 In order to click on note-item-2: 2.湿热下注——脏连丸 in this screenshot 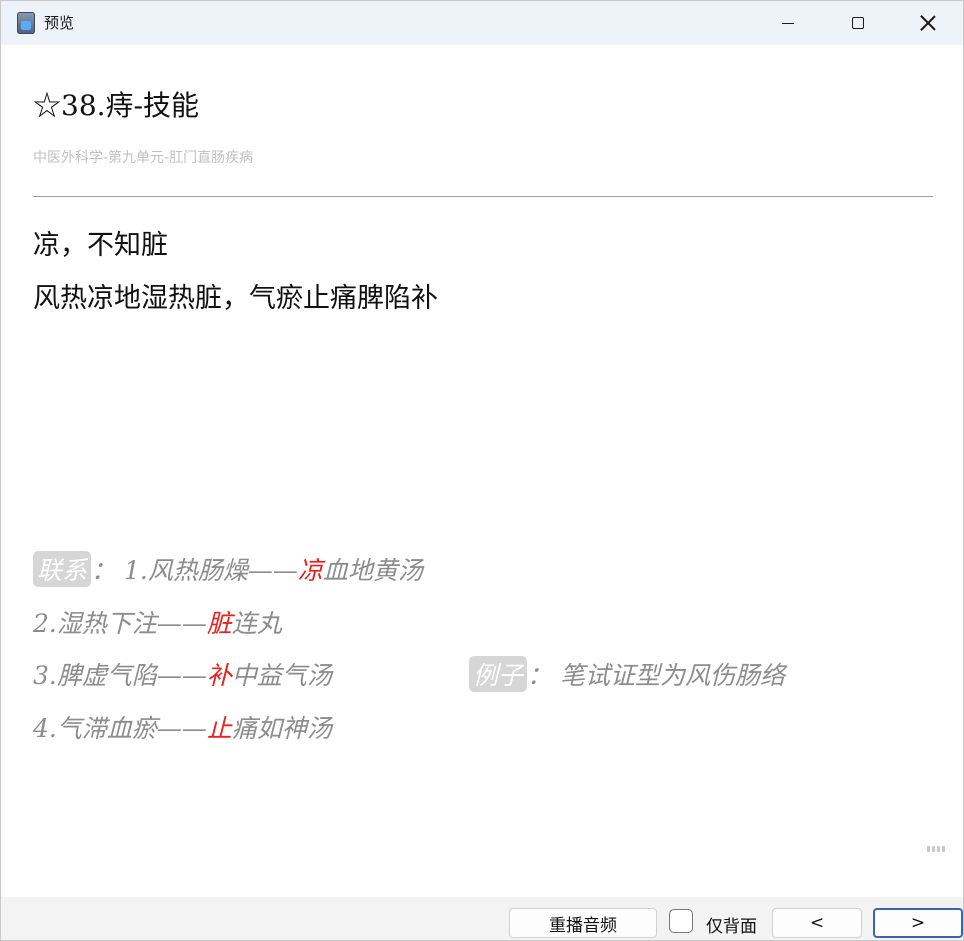, I will do `click(157, 622)`.